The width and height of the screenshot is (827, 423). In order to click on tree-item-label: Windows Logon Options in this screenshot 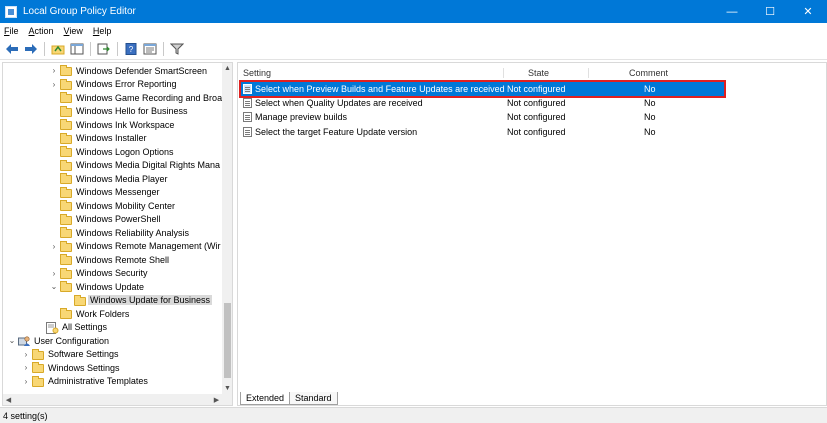, I will do `click(125, 151)`.